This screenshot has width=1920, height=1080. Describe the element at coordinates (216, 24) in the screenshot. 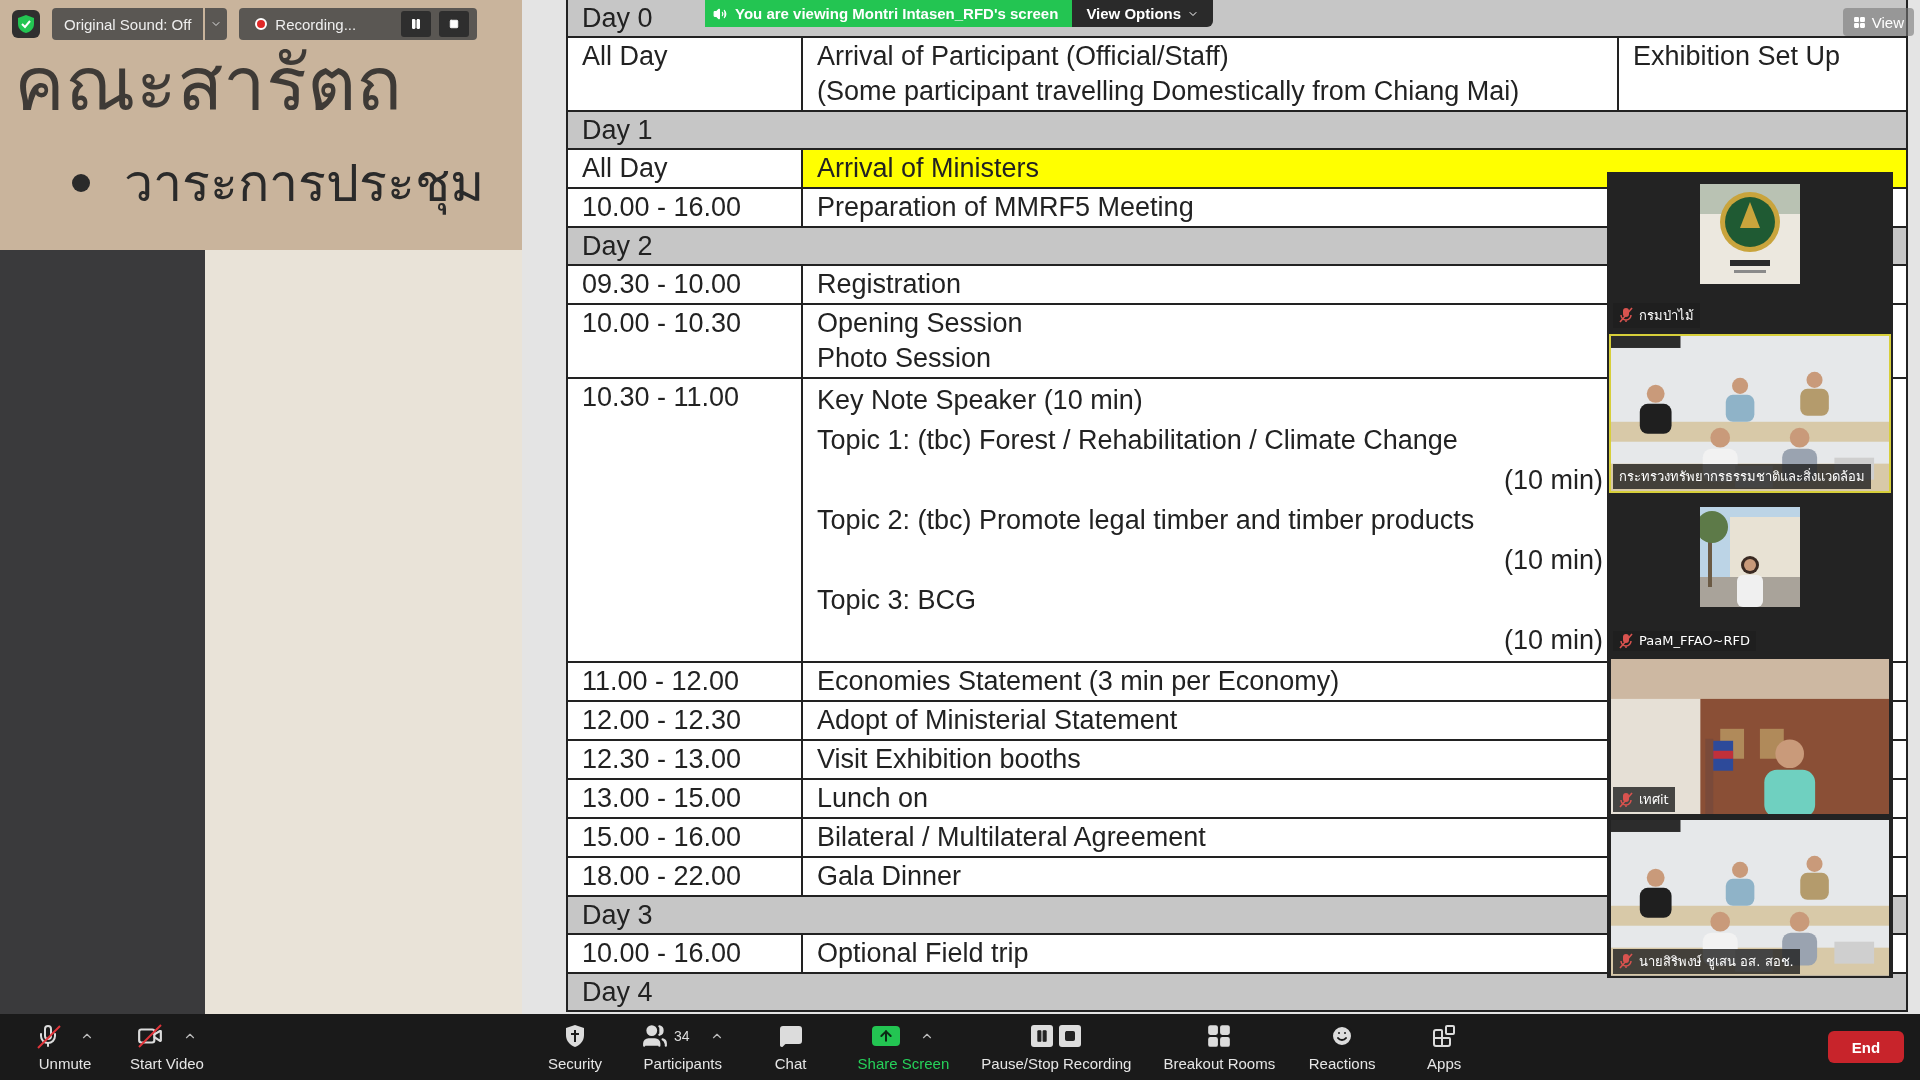

I see `sound-dropdown-button` at that location.